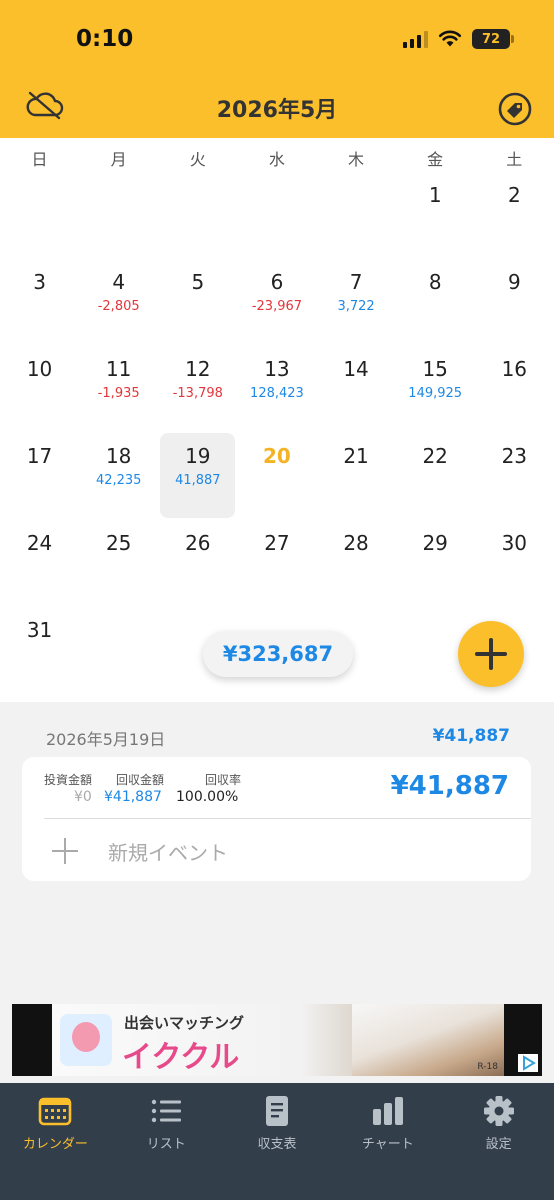 The image size is (554, 1200). What do you see at coordinates (277, 393) in the screenshot?
I see `day-amount-label: 128,423` at bounding box center [277, 393].